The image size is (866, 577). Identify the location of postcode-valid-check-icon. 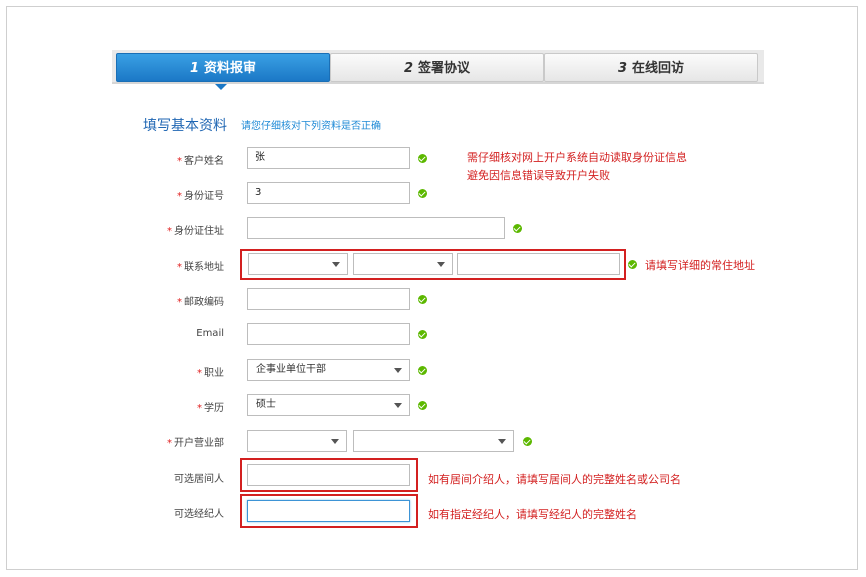
(422, 299).